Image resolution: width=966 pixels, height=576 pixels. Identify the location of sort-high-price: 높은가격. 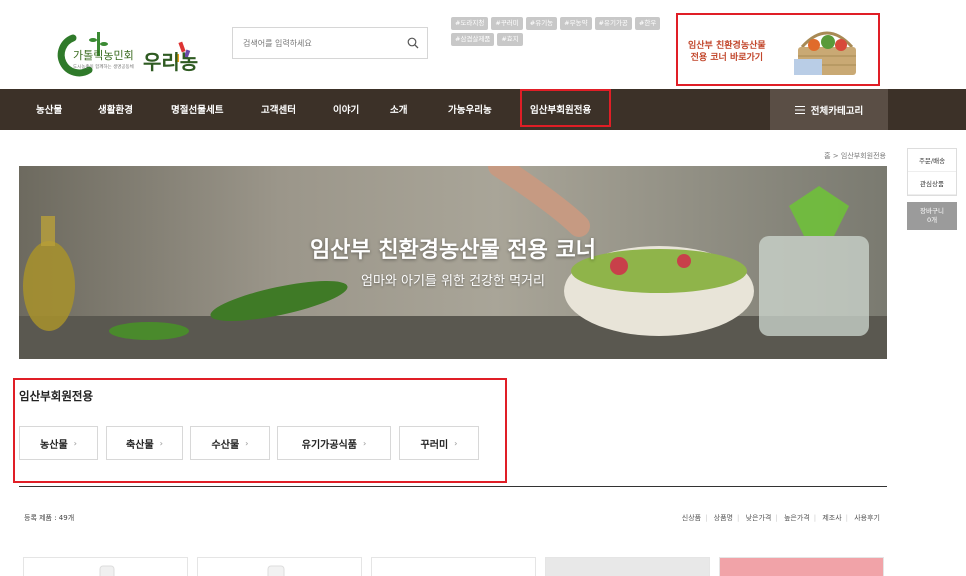
(797, 518).